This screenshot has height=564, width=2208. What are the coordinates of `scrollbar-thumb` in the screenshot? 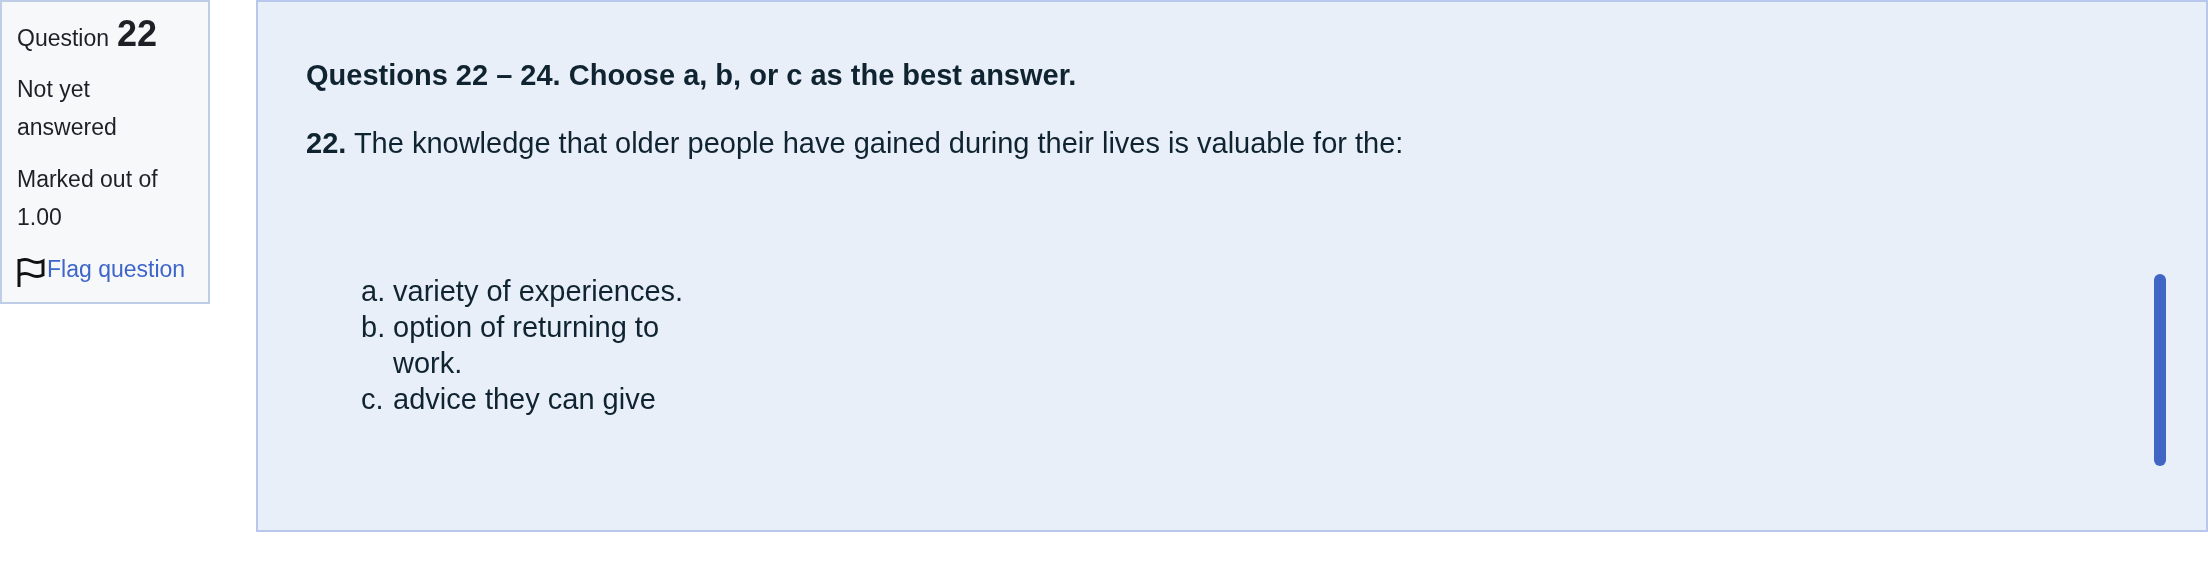 It's located at (2160, 370).